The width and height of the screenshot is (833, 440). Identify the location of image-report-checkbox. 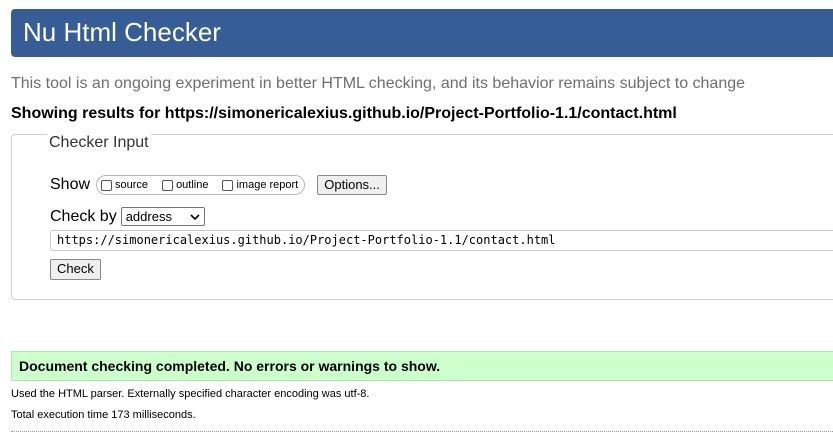
(228, 185).